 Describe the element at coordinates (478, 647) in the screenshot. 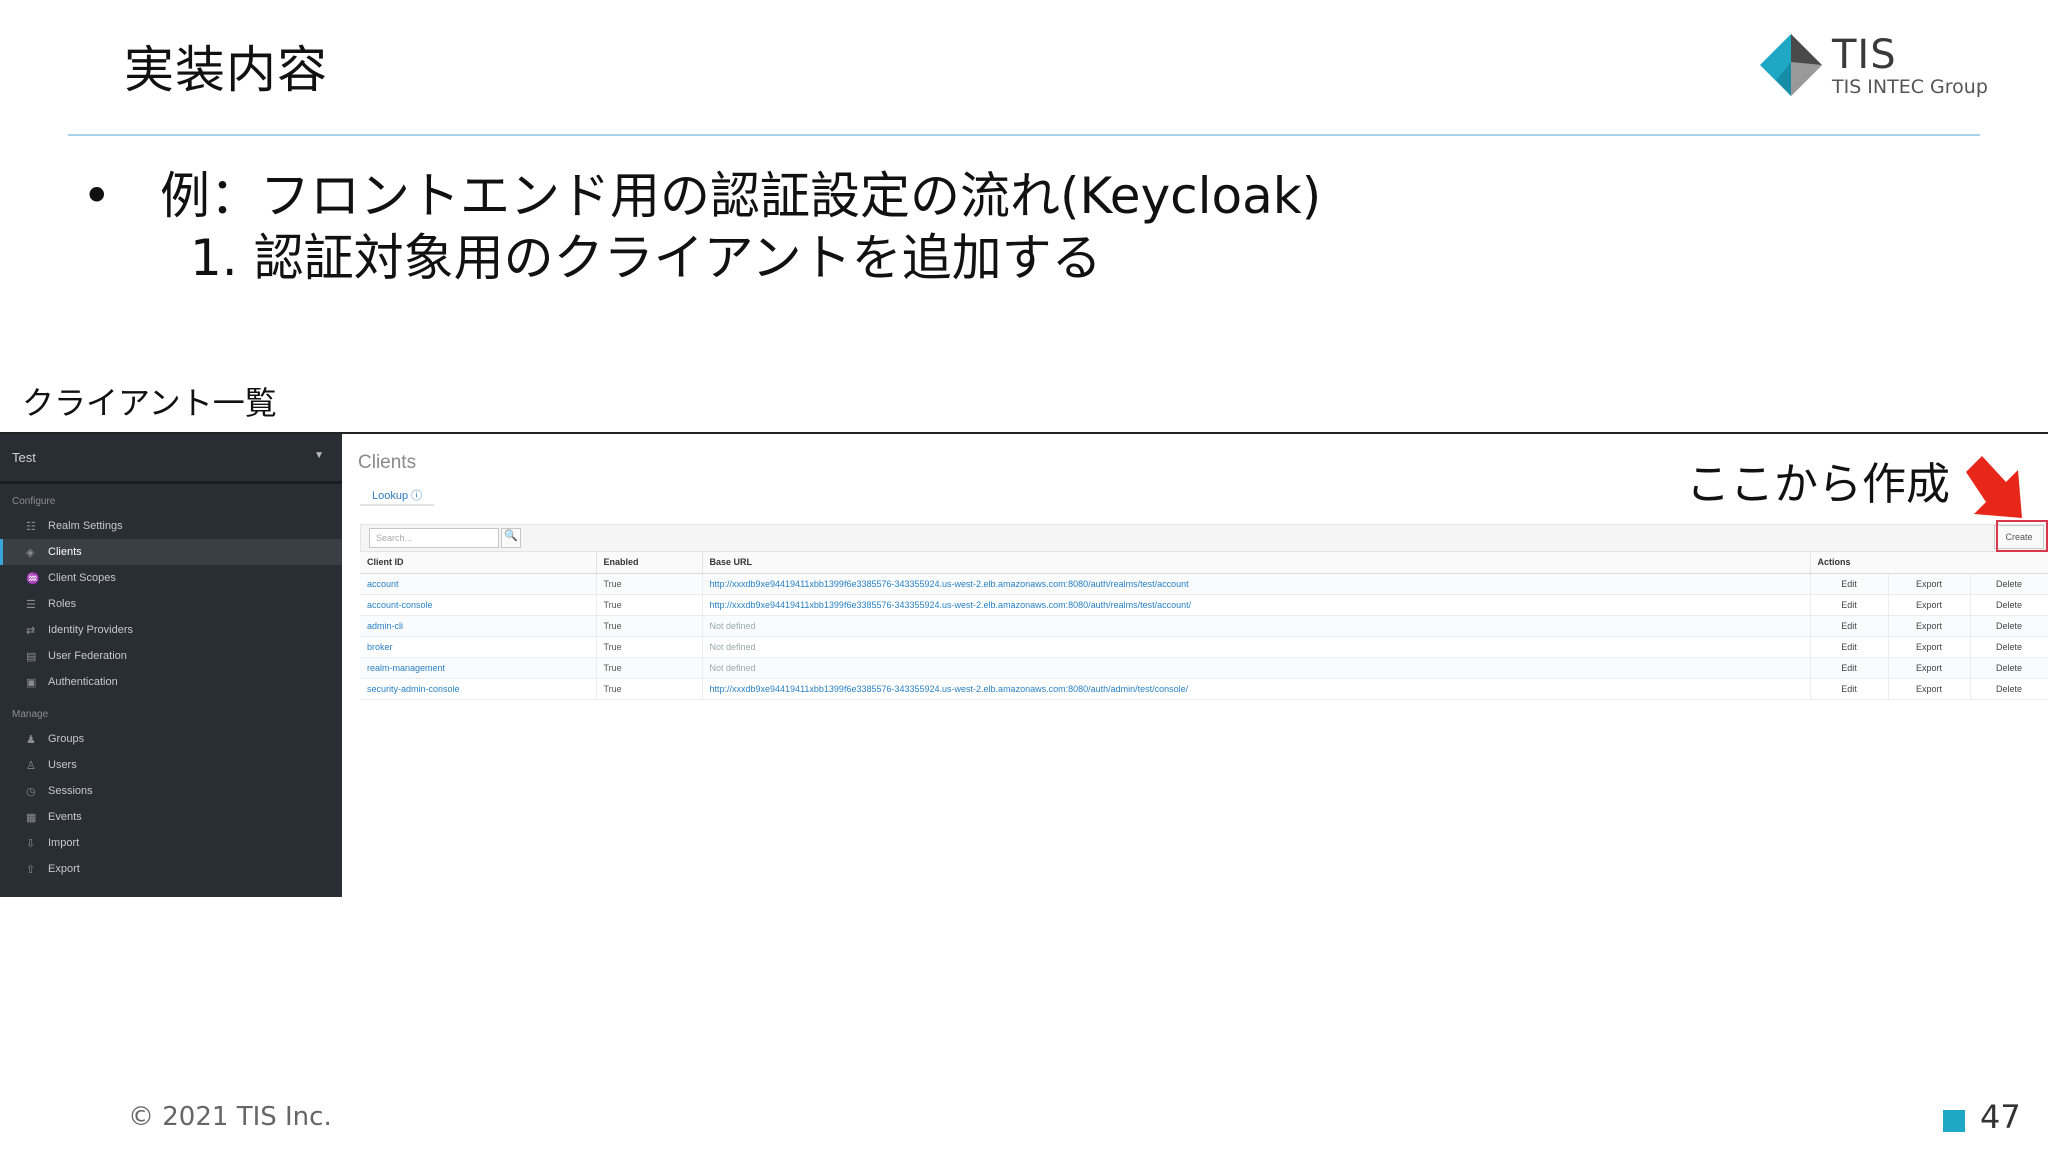

I see `client-id-link: broker` at that location.